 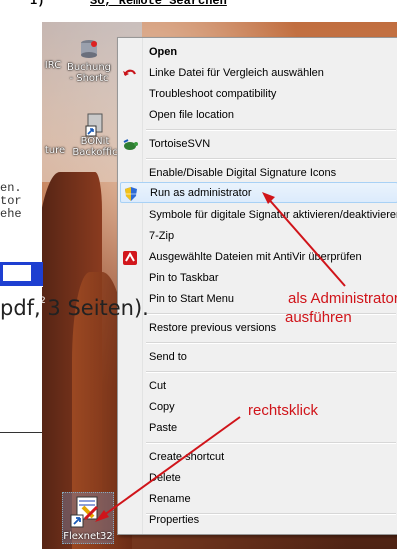 I want to click on antivir-icon, so click(x=130, y=258).